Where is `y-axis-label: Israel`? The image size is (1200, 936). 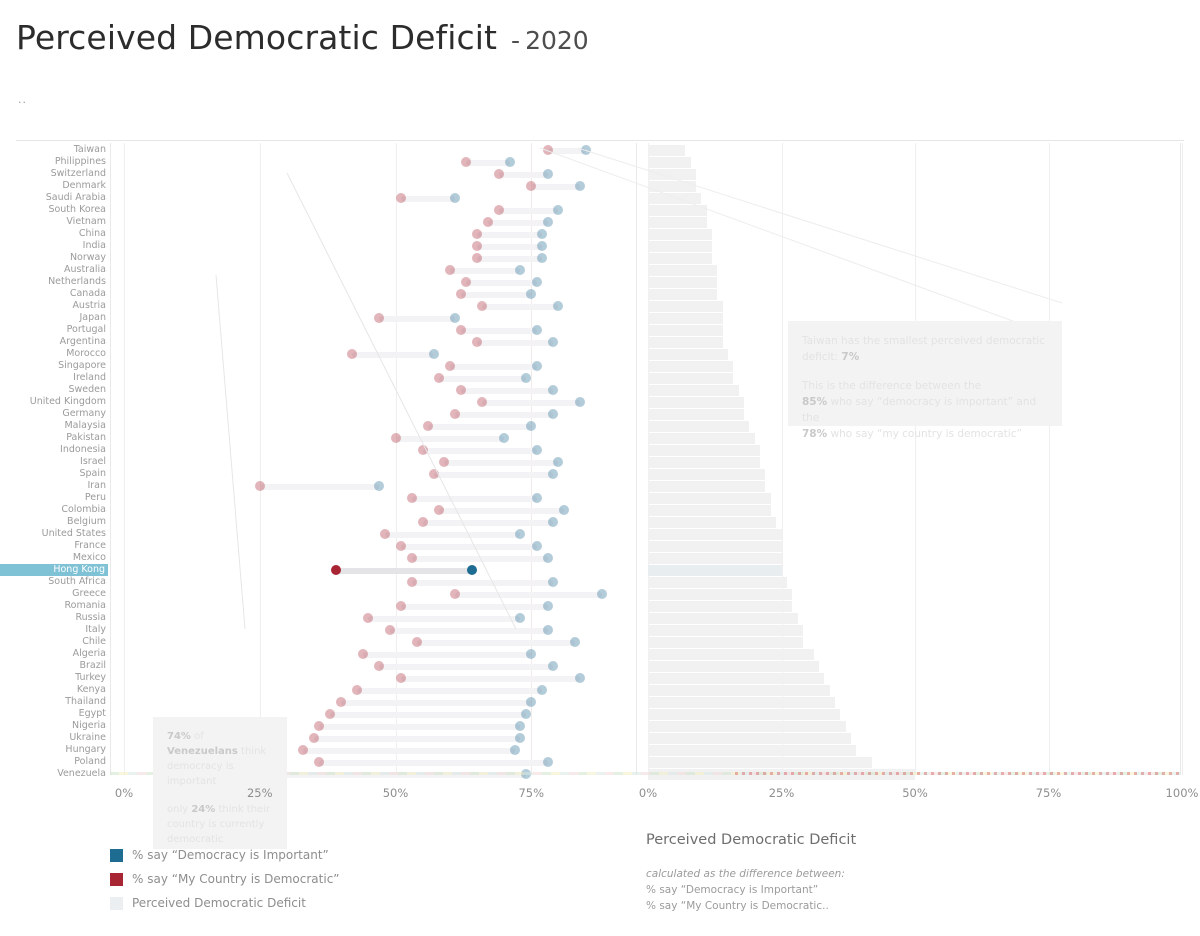 y-axis-label: Israel is located at coordinates (54, 462).